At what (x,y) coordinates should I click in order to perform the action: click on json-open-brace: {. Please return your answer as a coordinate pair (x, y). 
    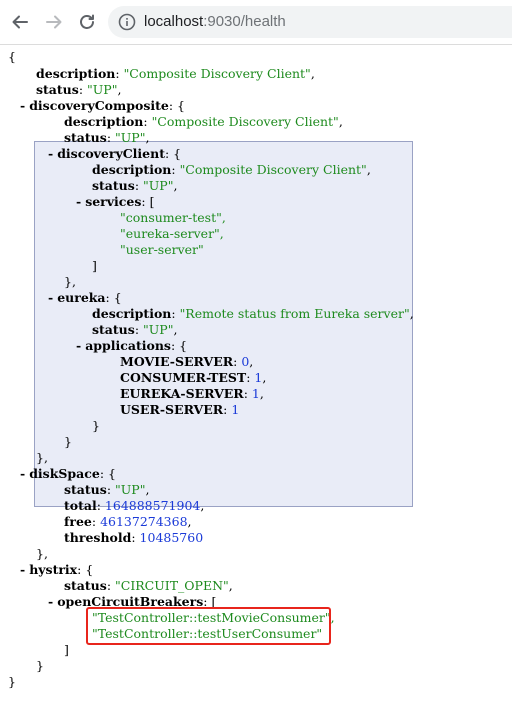
    Looking at the image, I should click on (12, 56).